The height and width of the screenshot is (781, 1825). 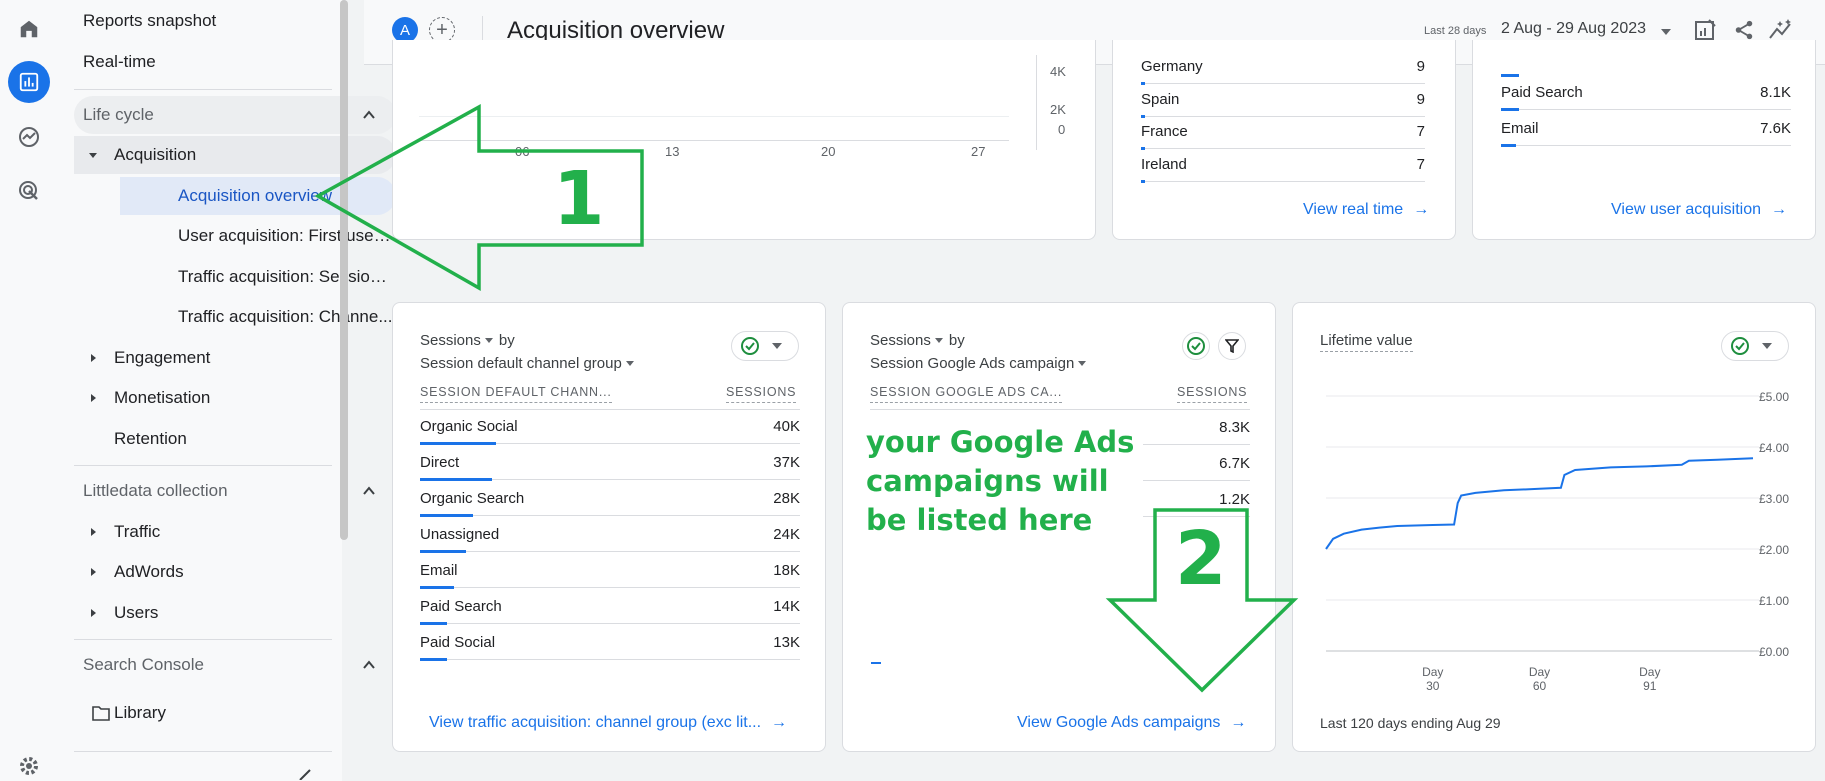 What do you see at coordinates (1201, 559) in the screenshot?
I see `annotation-number-2: 2` at bounding box center [1201, 559].